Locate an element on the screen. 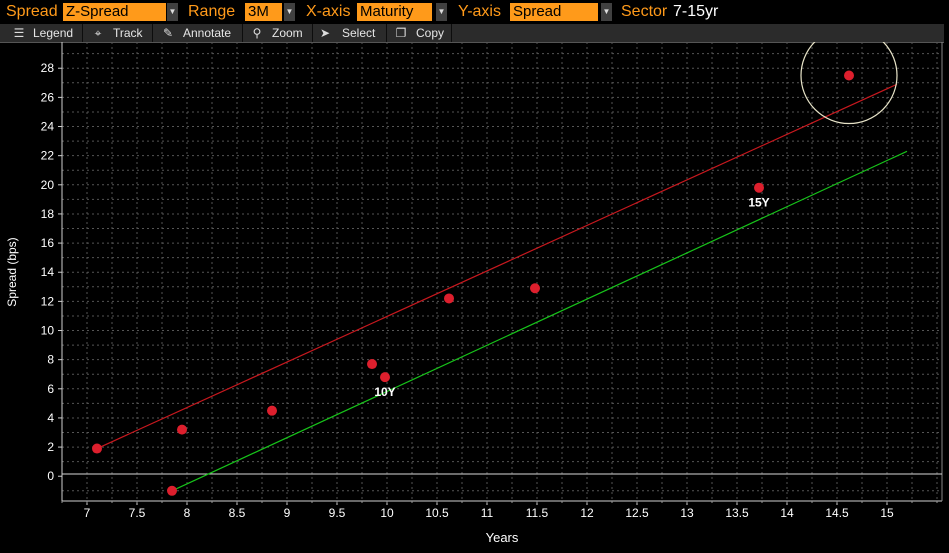  x-tick-label: 12.5 is located at coordinates (637, 513).